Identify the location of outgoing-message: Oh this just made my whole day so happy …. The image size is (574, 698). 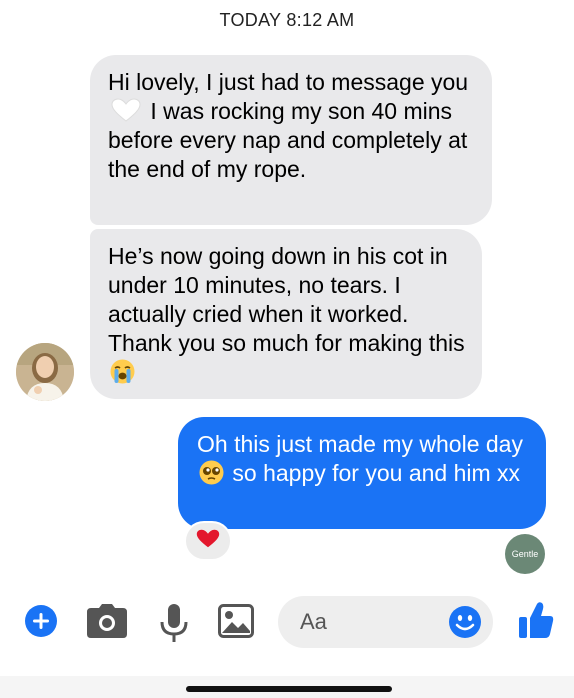
(362, 473).